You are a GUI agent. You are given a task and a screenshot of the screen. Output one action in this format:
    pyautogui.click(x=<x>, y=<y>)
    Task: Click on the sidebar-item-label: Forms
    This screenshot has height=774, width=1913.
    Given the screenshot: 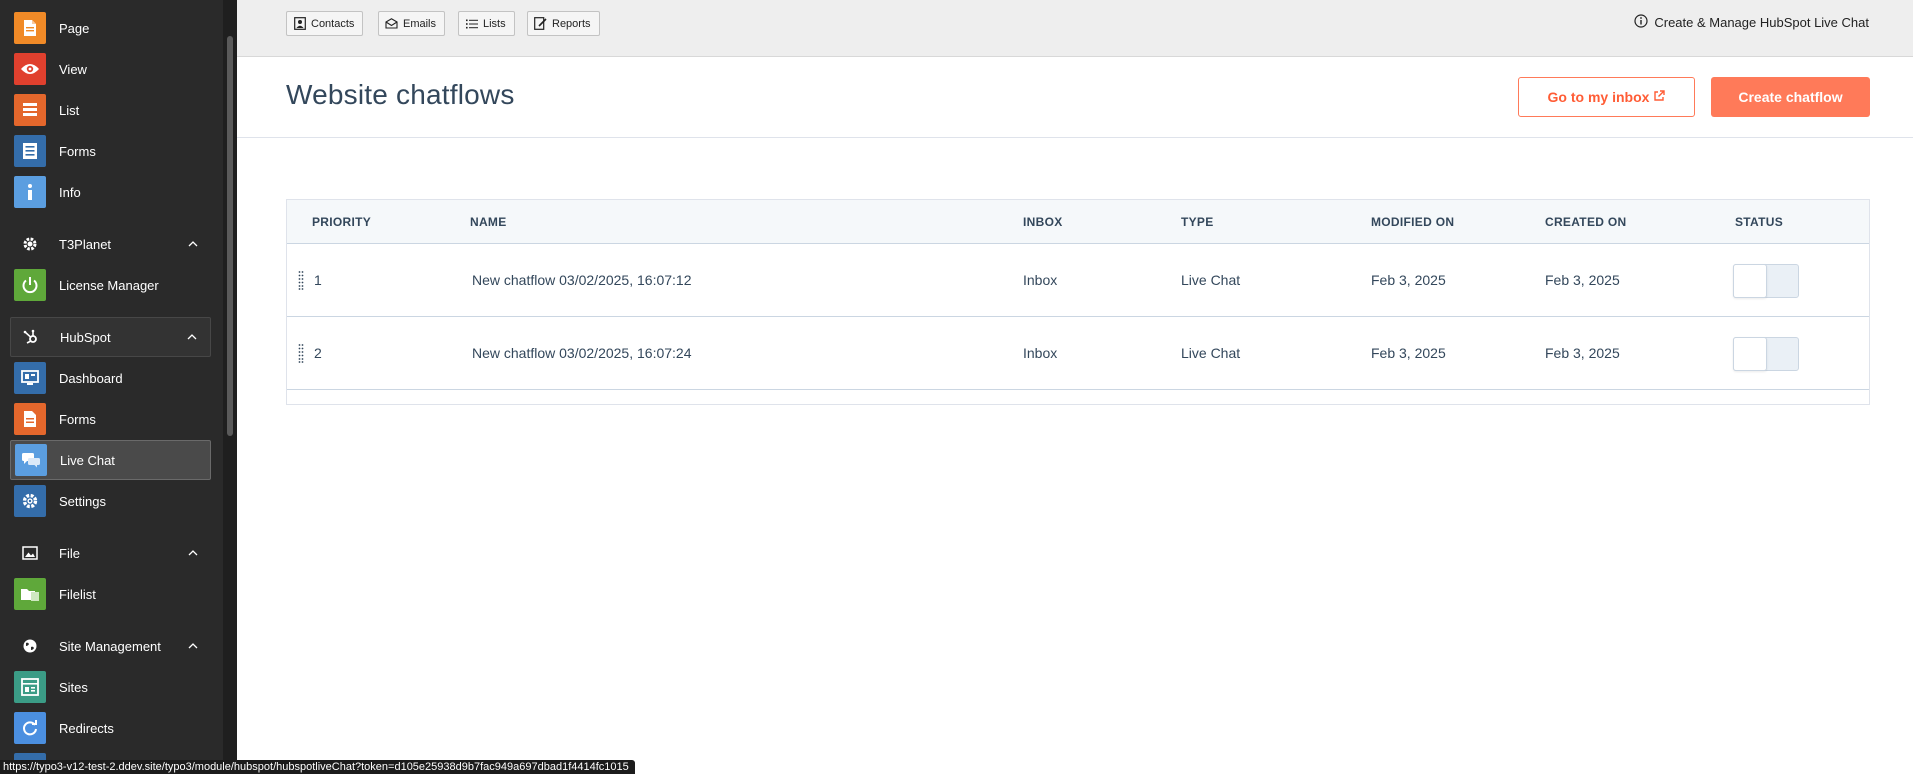 What is the action you would take?
    pyautogui.click(x=77, y=151)
    